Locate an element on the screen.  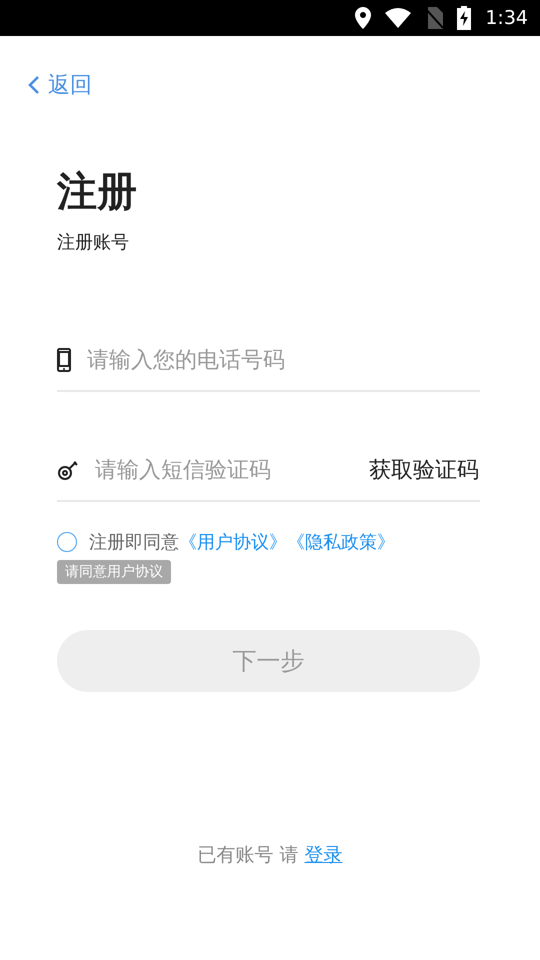
phone-field: 请输入您的电话号码 is located at coordinates (283, 360).